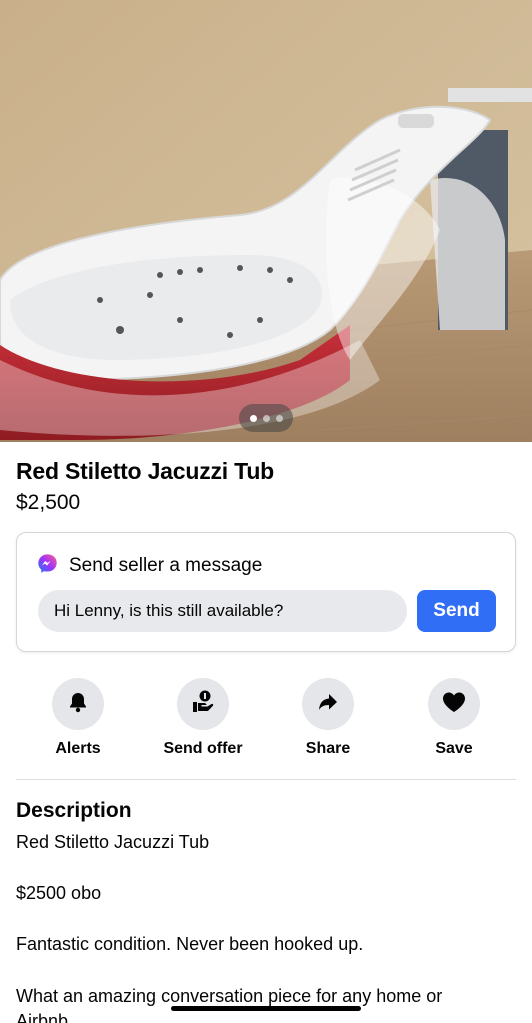  What do you see at coordinates (454, 748) in the screenshot?
I see `save-label: Save` at bounding box center [454, 748].